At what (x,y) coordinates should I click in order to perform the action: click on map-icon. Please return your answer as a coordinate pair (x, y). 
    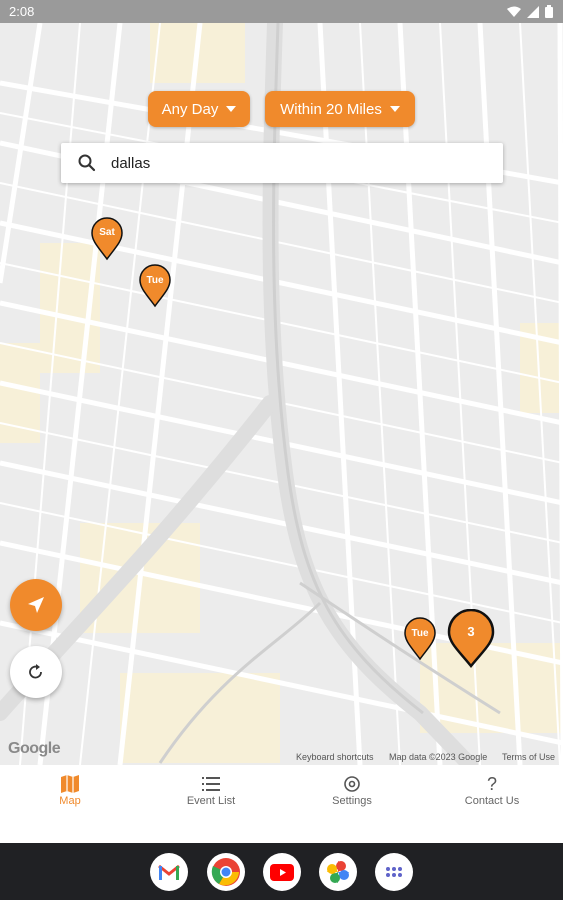
    Looking at the image, I should click on (70, 784).